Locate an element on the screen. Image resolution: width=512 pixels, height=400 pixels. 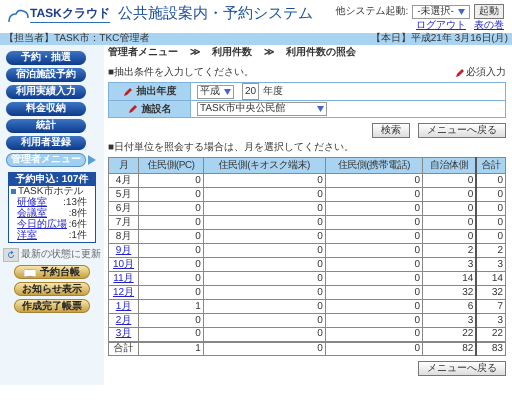
month-label: 7月 is located at coordinates (124, 222).